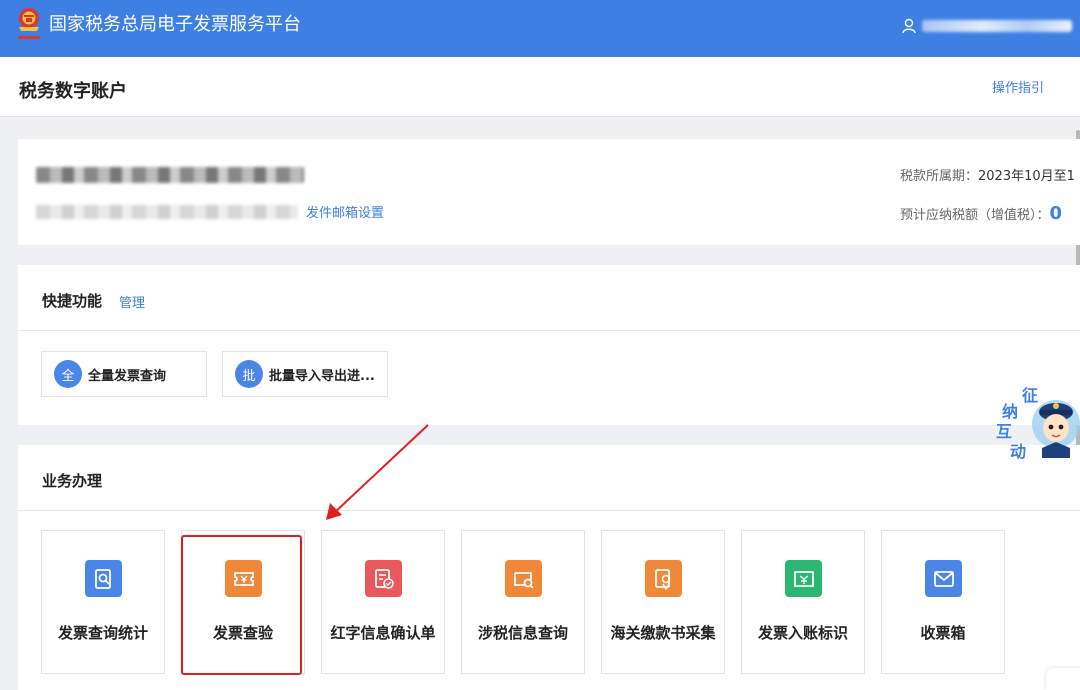  I want to click on help-widget, so click(1063, 679).